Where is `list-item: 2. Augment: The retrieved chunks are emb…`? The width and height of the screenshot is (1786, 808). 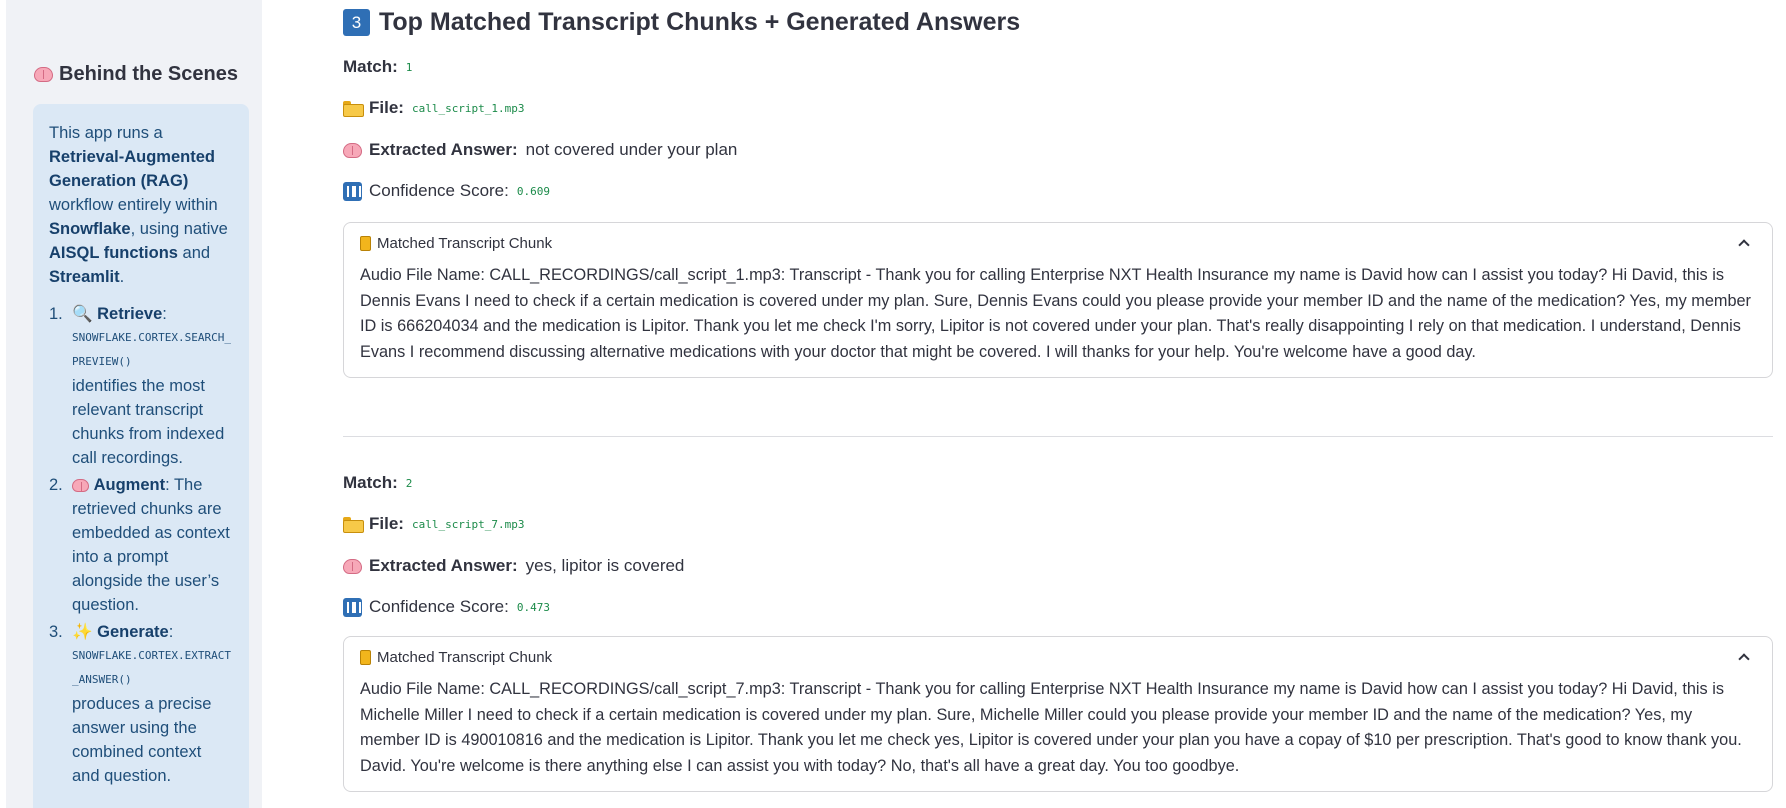
list-item: 2. Augment: The retrieved chunks are emb… is located at coordinates (141, 545).